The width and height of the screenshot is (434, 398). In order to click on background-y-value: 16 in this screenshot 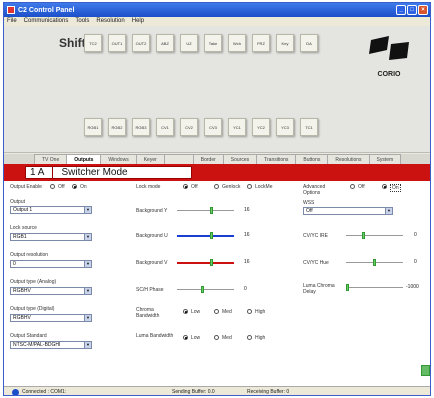, I will do `click(247, 210)`.